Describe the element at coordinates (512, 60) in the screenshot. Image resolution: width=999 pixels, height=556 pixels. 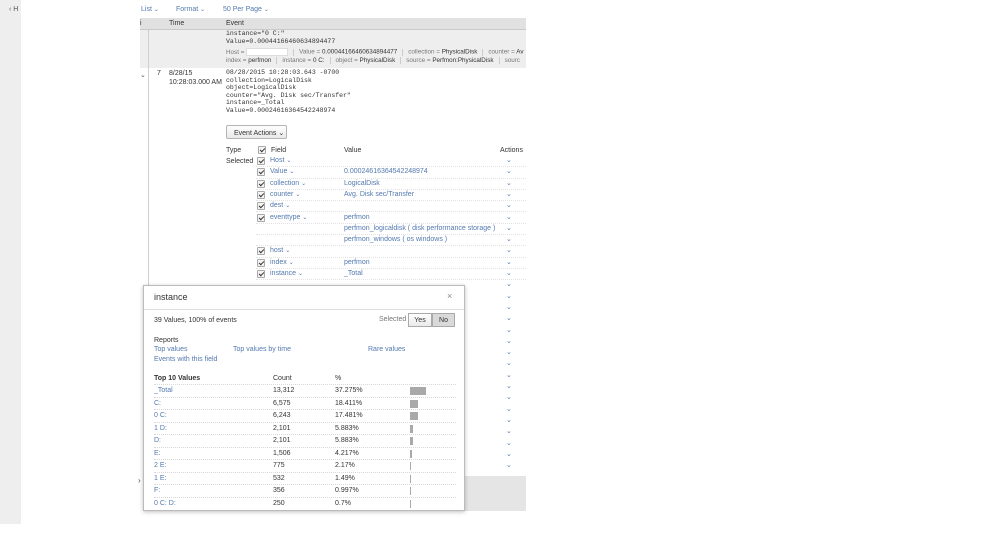
I see `field-pair: sourc` at that location.